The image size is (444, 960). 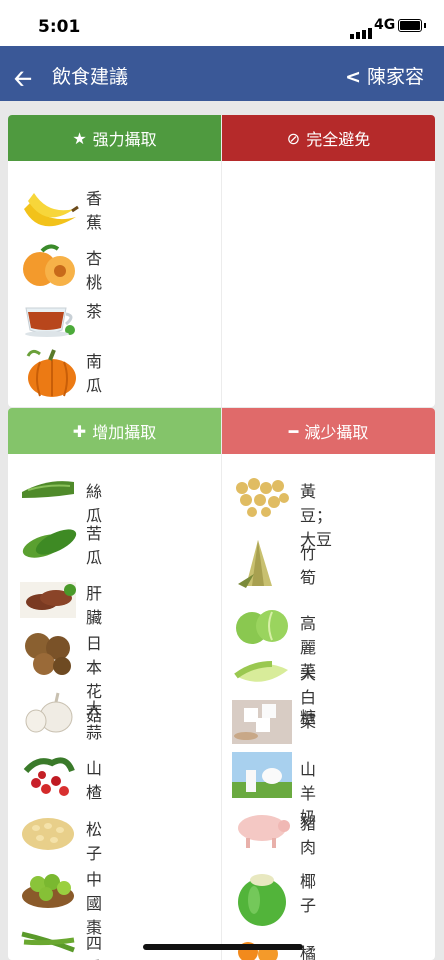 What do you see at coordinates (94, 903) in the screenshot?
I see `food-label: 中國棗` at bounding box center [94, 903].